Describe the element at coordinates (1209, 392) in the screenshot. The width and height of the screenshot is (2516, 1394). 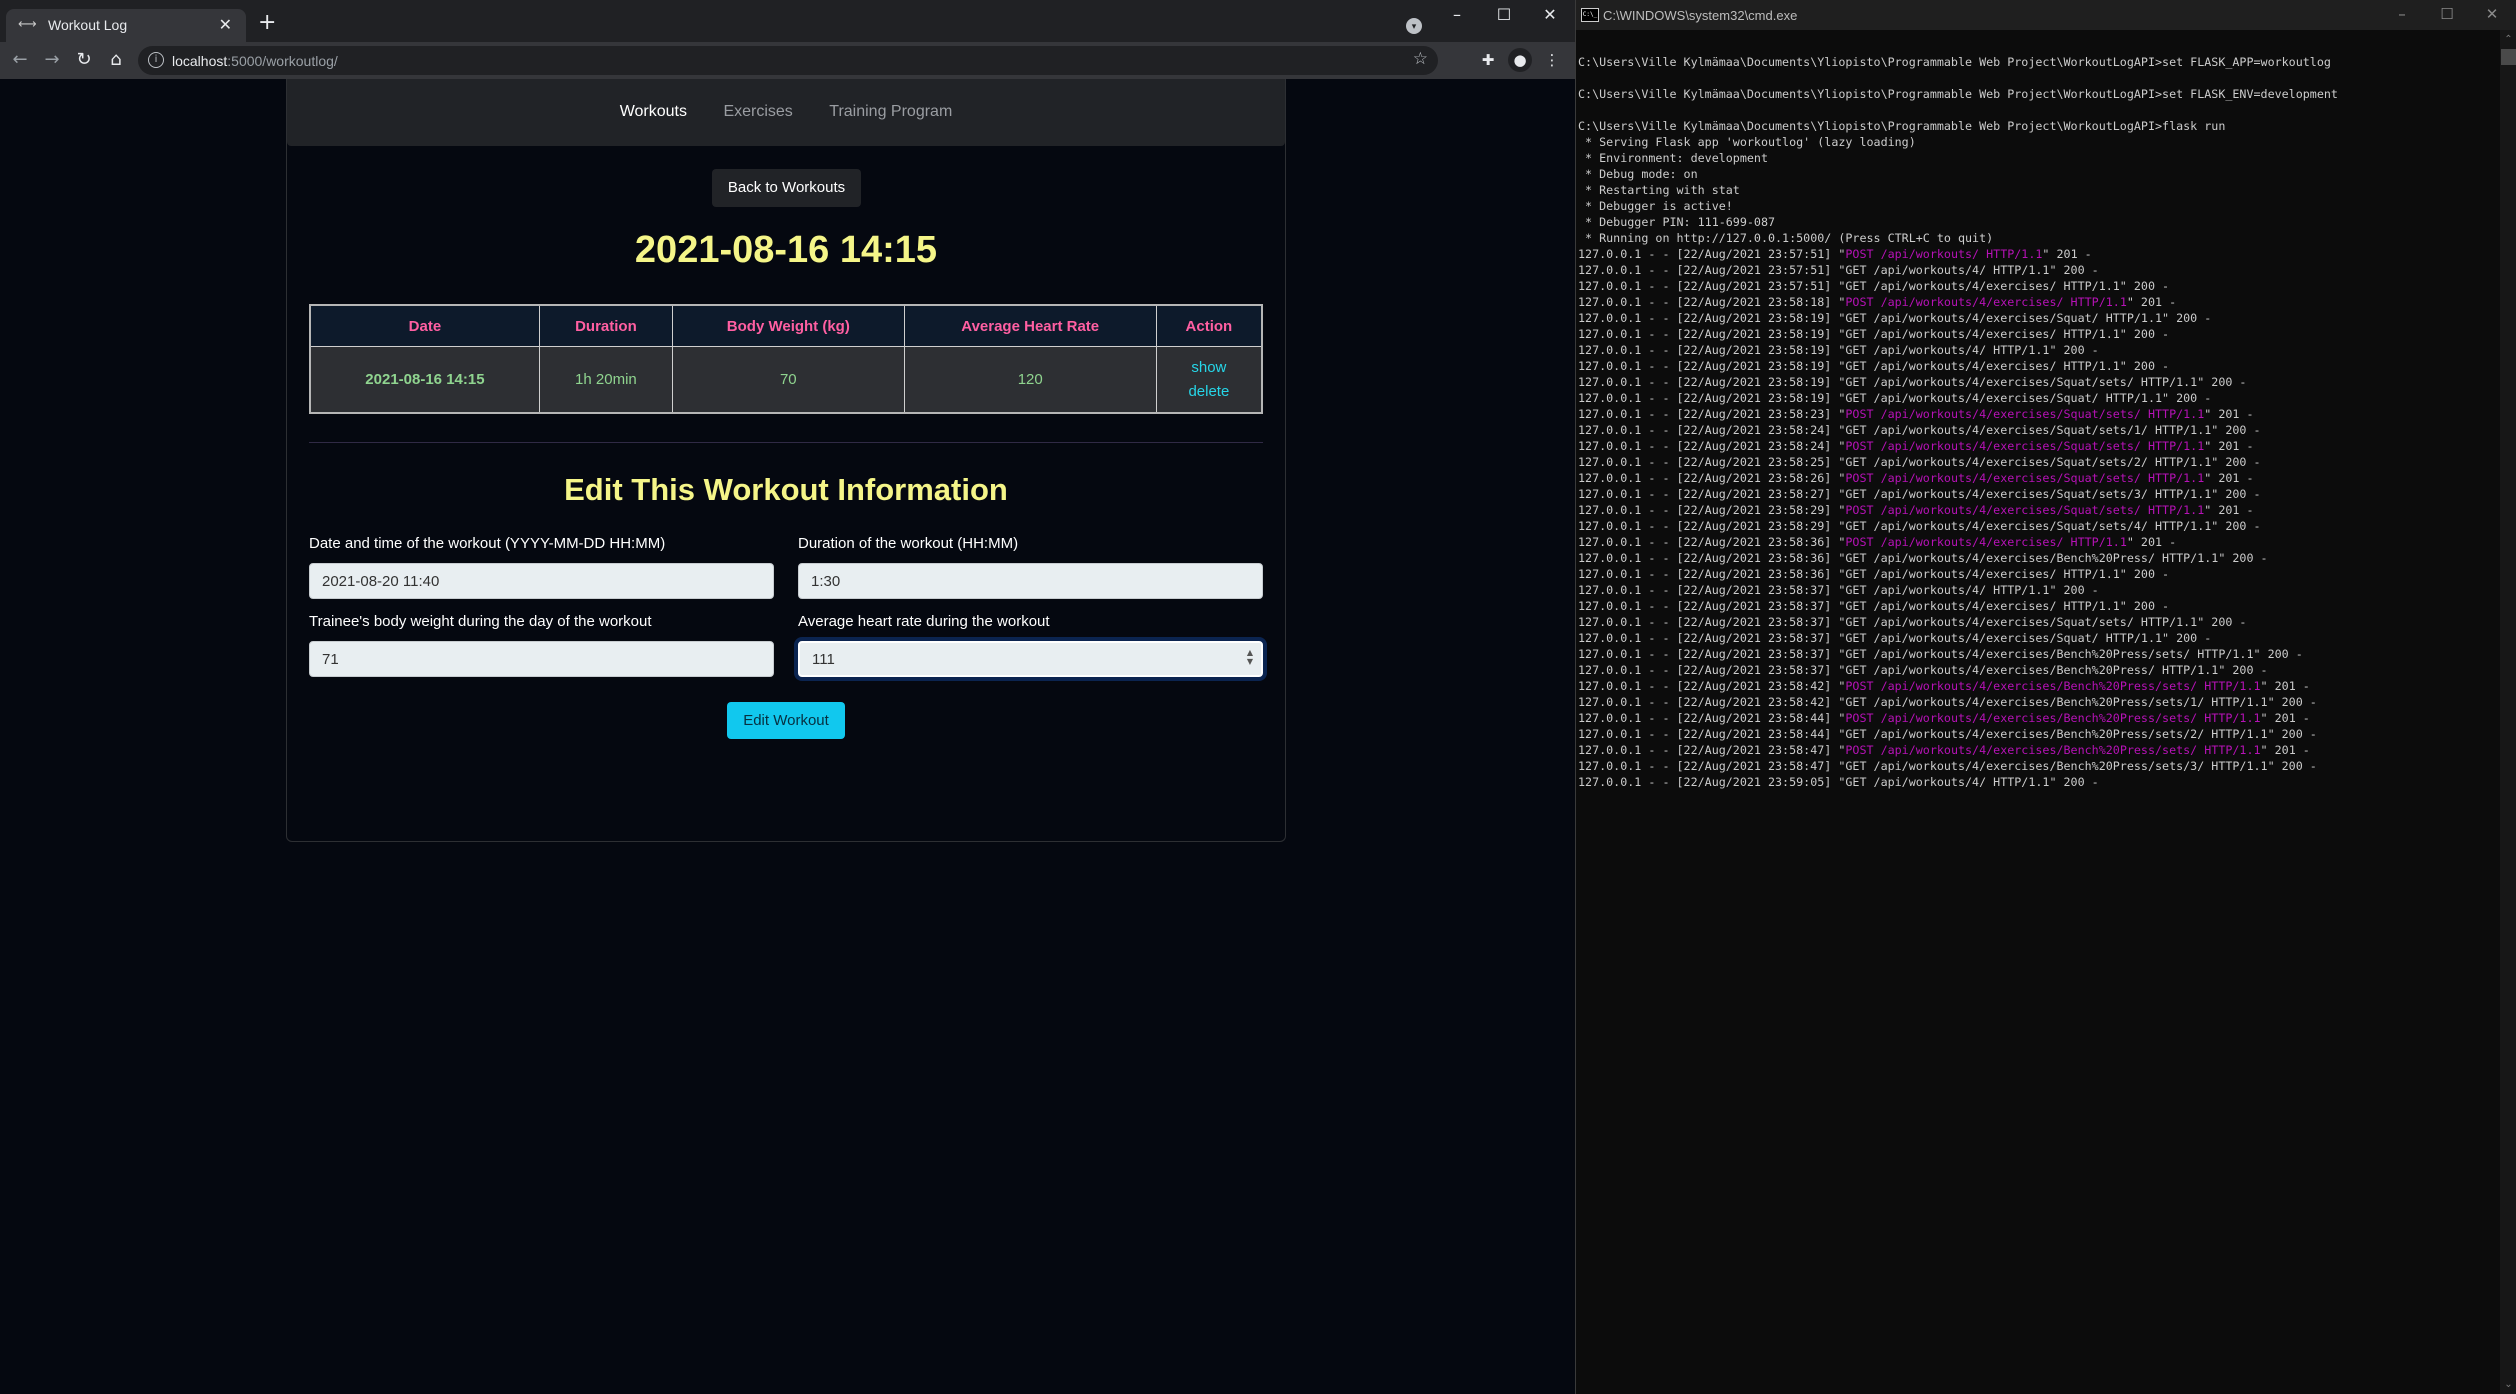
I see `delete-link: delete` at that location.